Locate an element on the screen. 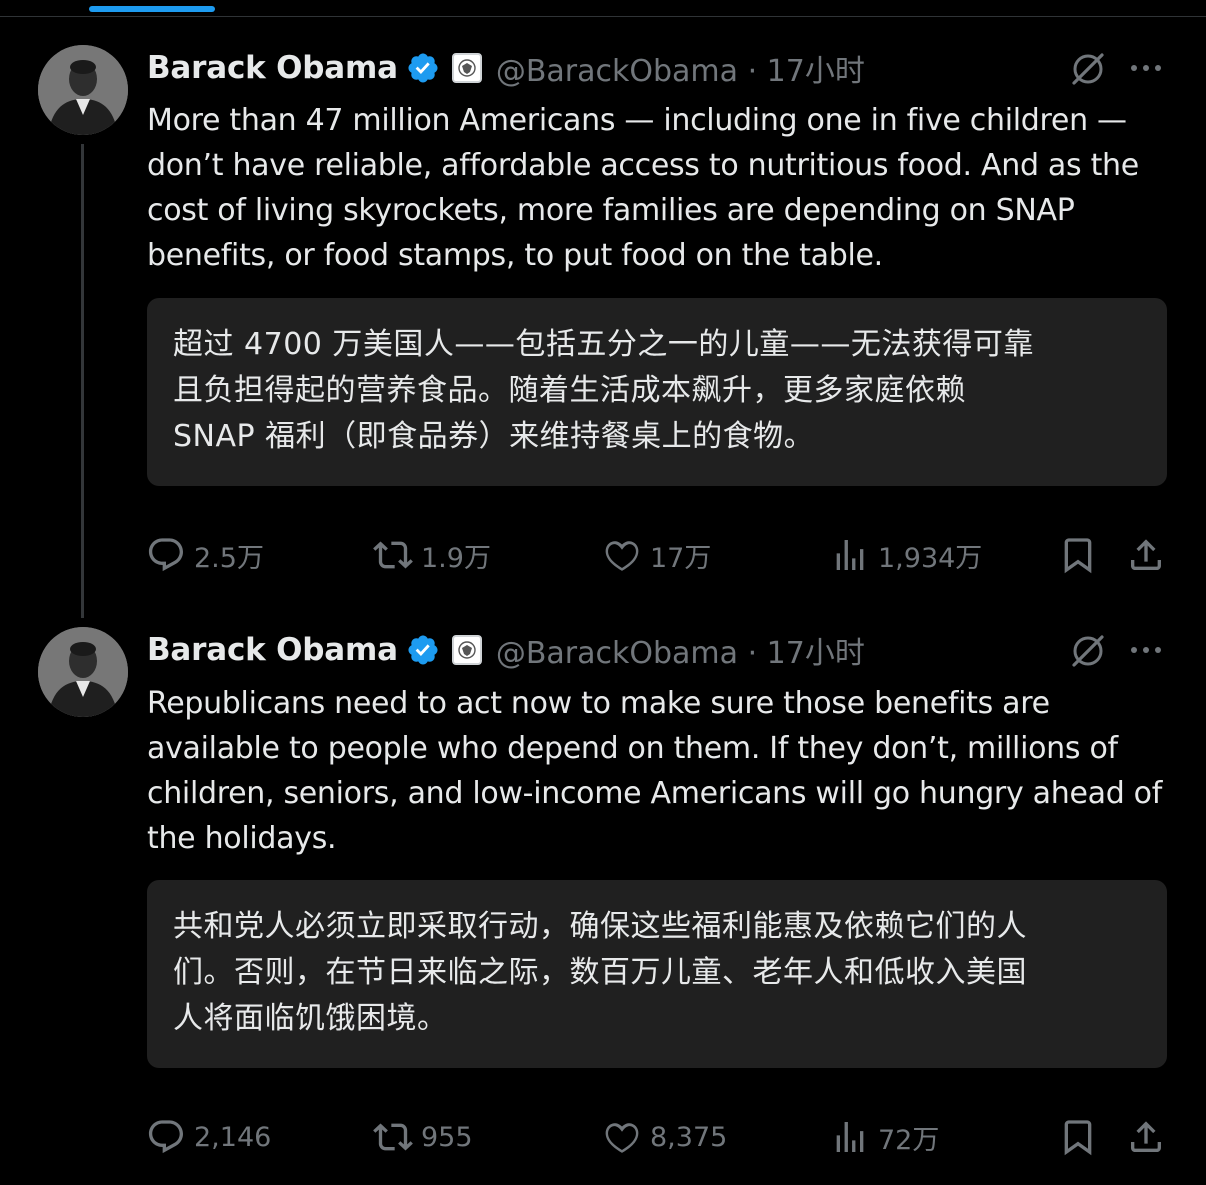 This screenshot has height=1185, width=1206. repost-count: 1.9万 is located at coordinates (456, 558).